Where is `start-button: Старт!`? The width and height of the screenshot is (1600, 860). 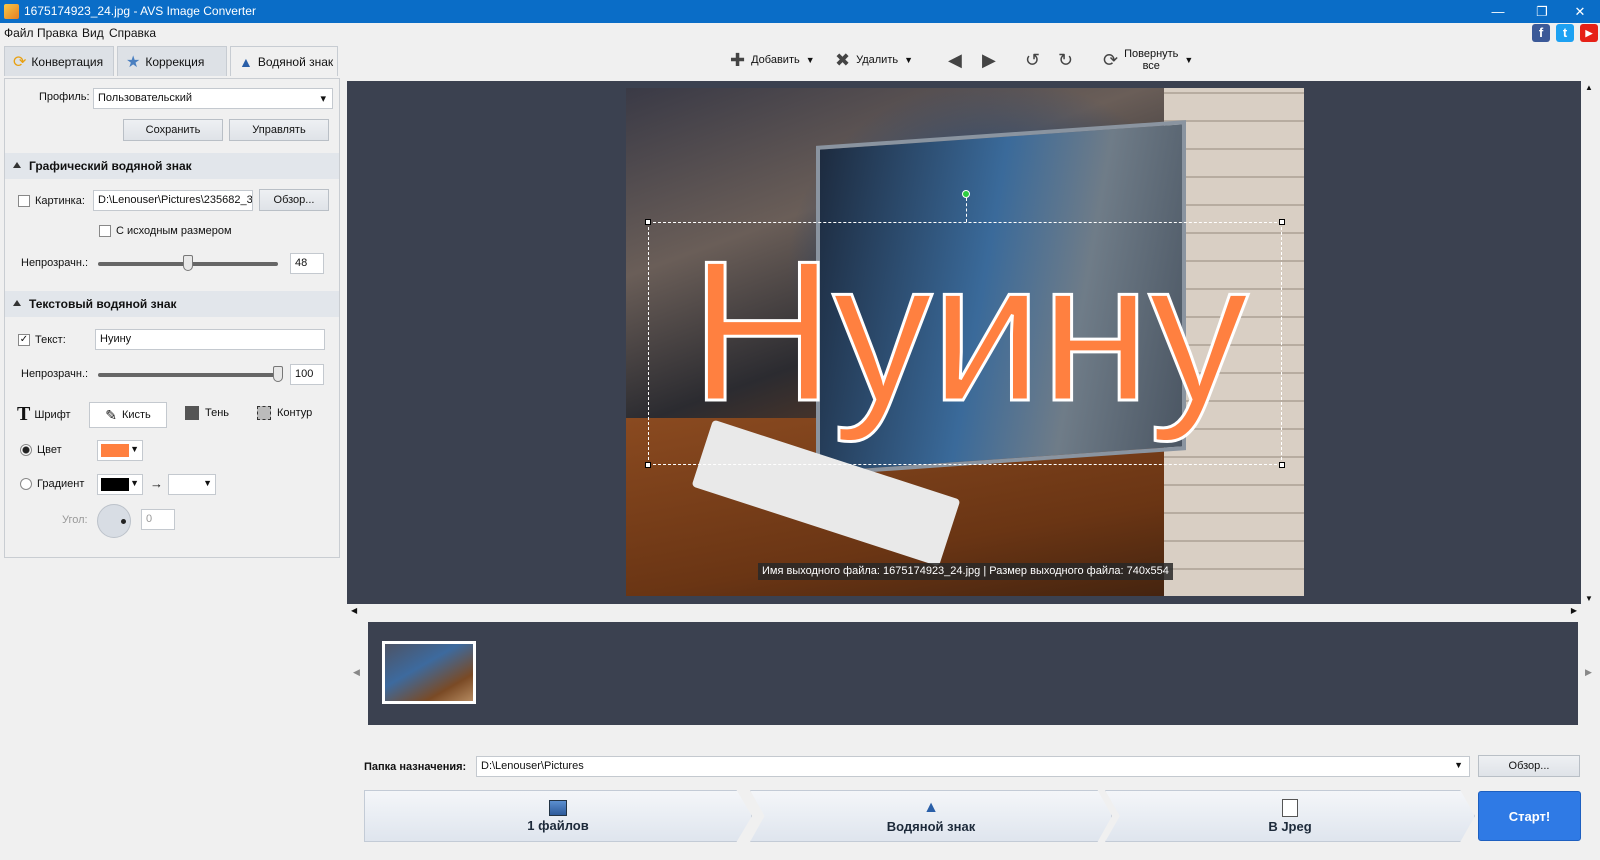
start-button: Старт! is located at coordinates (1529, 816).